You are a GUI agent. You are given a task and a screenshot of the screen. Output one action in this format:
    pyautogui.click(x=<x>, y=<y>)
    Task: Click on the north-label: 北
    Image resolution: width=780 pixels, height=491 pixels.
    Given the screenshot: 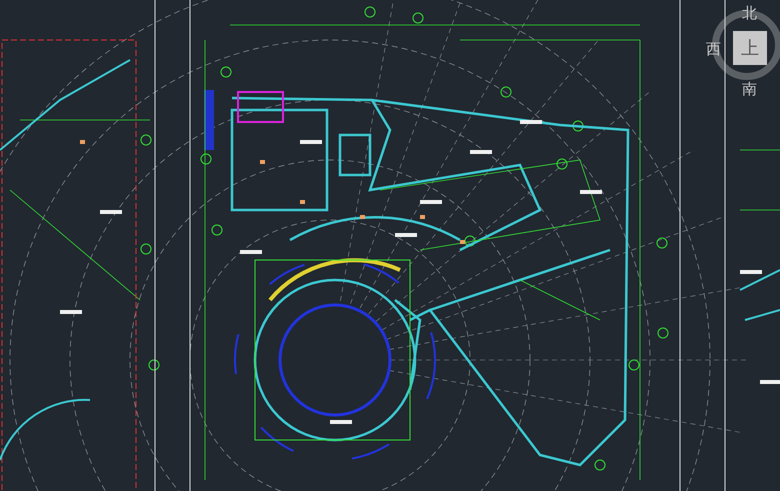 What is the action you would take?
    pyautogui.click(x=749, y=13)
    